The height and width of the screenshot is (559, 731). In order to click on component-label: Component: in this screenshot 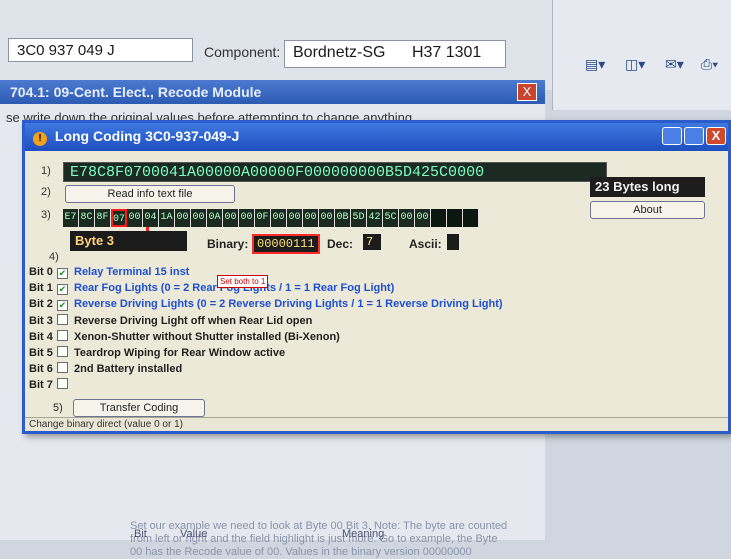, I will do `click(242, 52)`.